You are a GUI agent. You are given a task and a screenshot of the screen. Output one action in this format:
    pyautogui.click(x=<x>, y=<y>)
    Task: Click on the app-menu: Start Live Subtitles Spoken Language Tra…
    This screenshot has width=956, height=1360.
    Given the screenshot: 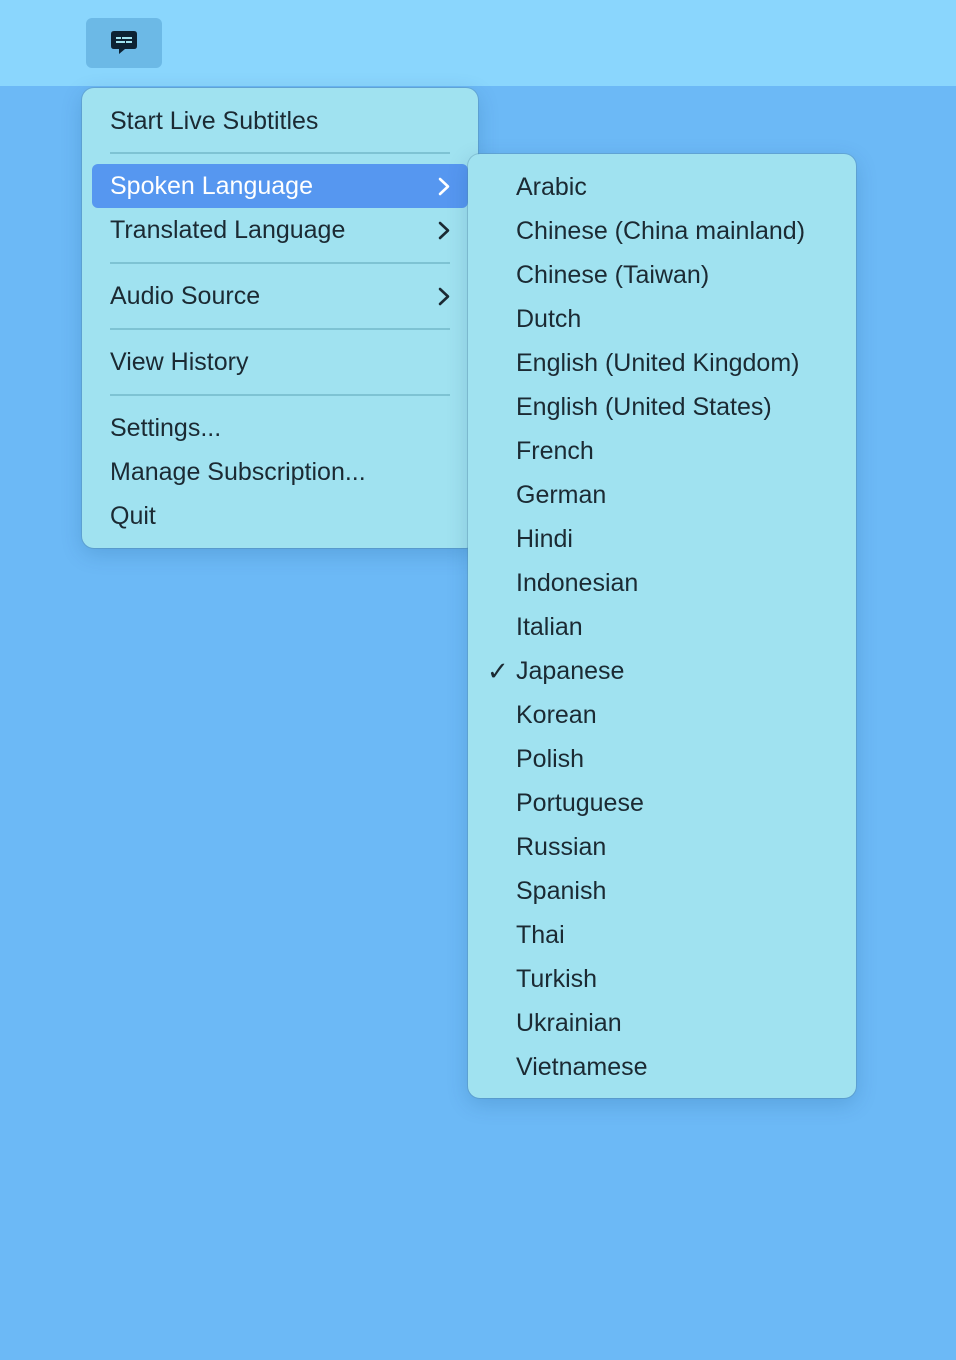 What is the action you would take?
    pyautogui.click(x=280, y=318)
    